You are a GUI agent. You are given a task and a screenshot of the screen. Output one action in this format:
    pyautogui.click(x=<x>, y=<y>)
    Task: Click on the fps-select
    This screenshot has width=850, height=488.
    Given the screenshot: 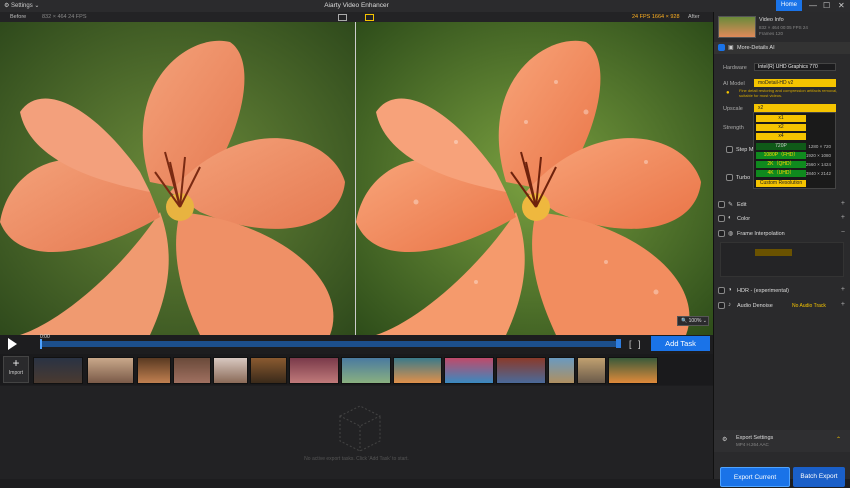 What is the action you would take?
    pyautogui.click(x=773, y=252)
    